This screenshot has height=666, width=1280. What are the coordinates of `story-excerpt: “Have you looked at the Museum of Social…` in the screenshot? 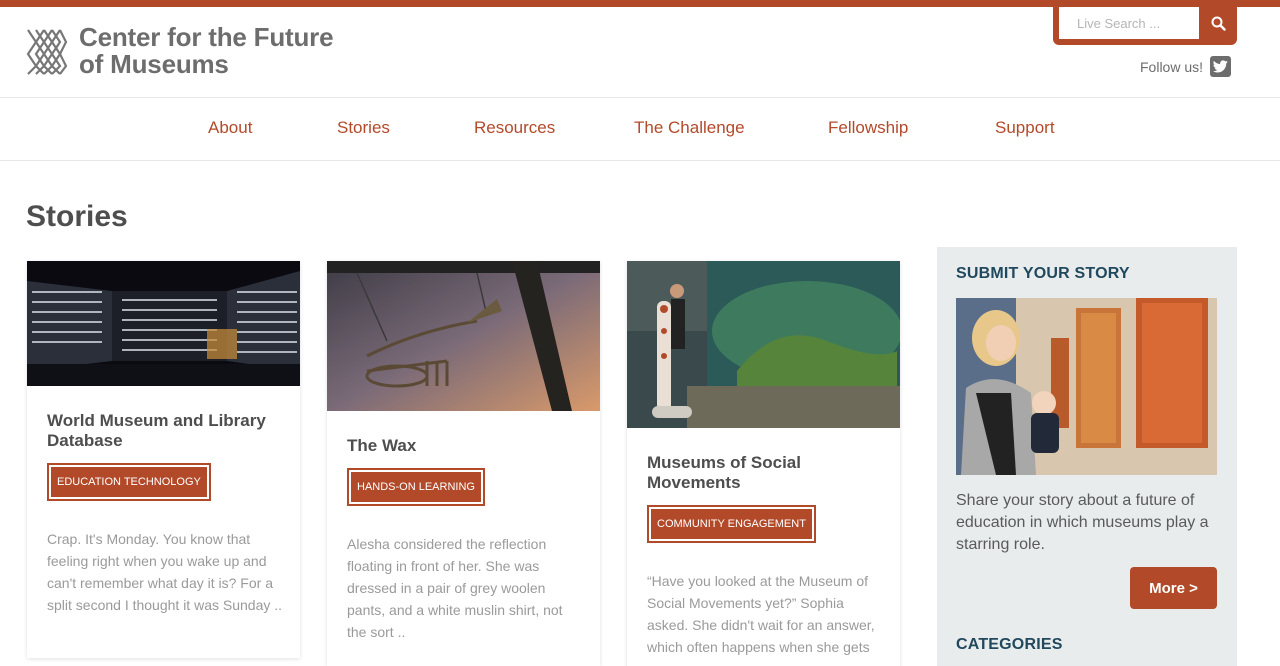 It's located at (761, 614).